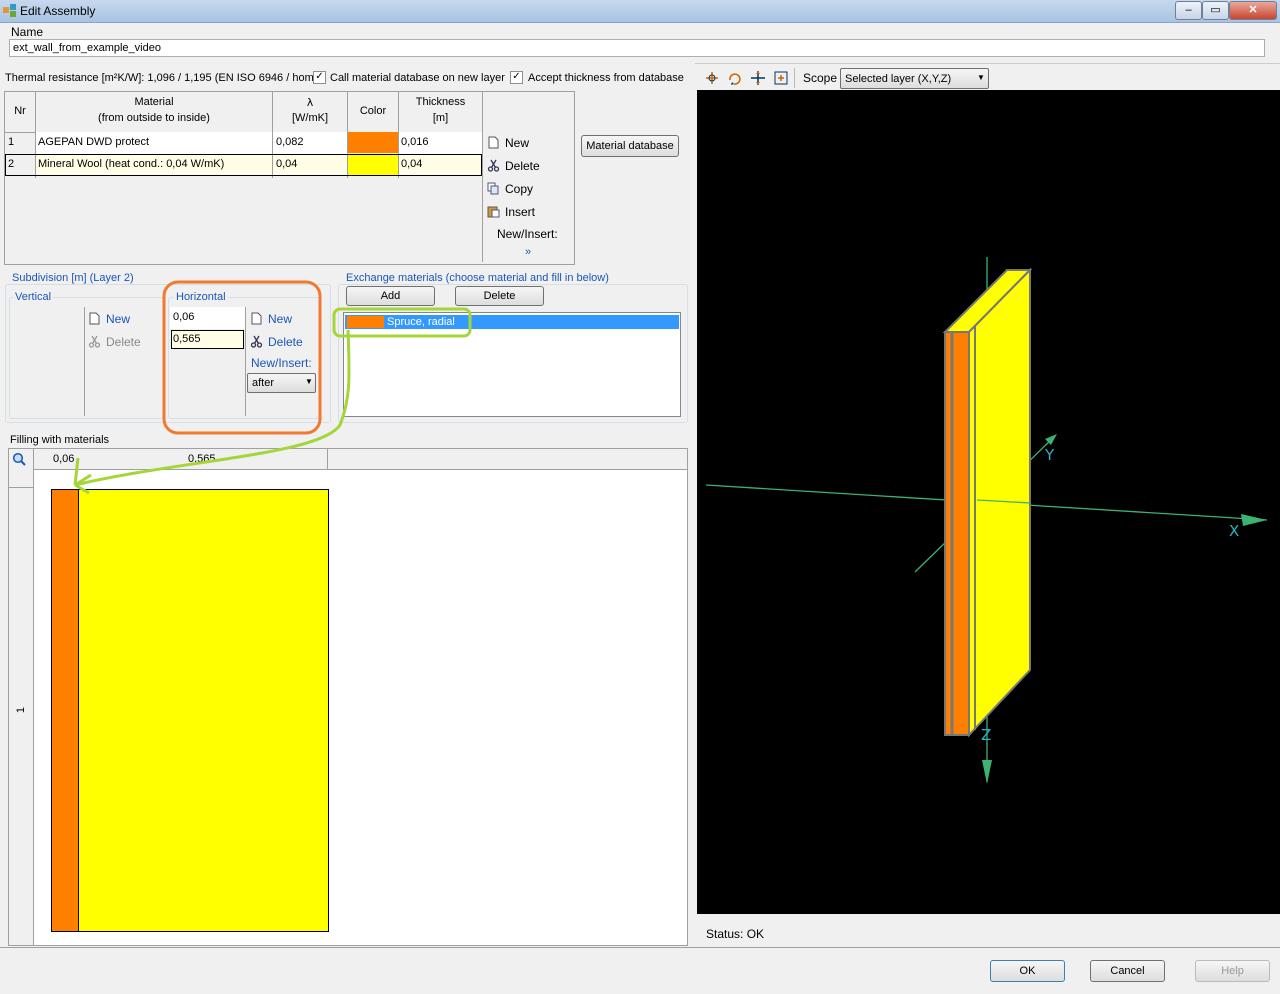  Describe the element at coordinates (109, 319) in the screenshot. I see `vertical-new-button: New` at that location.